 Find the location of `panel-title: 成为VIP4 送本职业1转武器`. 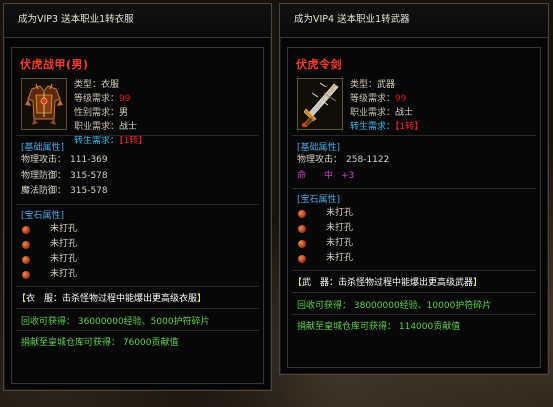

panel-title: 成为VIP4 送本职业1转武器 is located at coordinates (414, 21).